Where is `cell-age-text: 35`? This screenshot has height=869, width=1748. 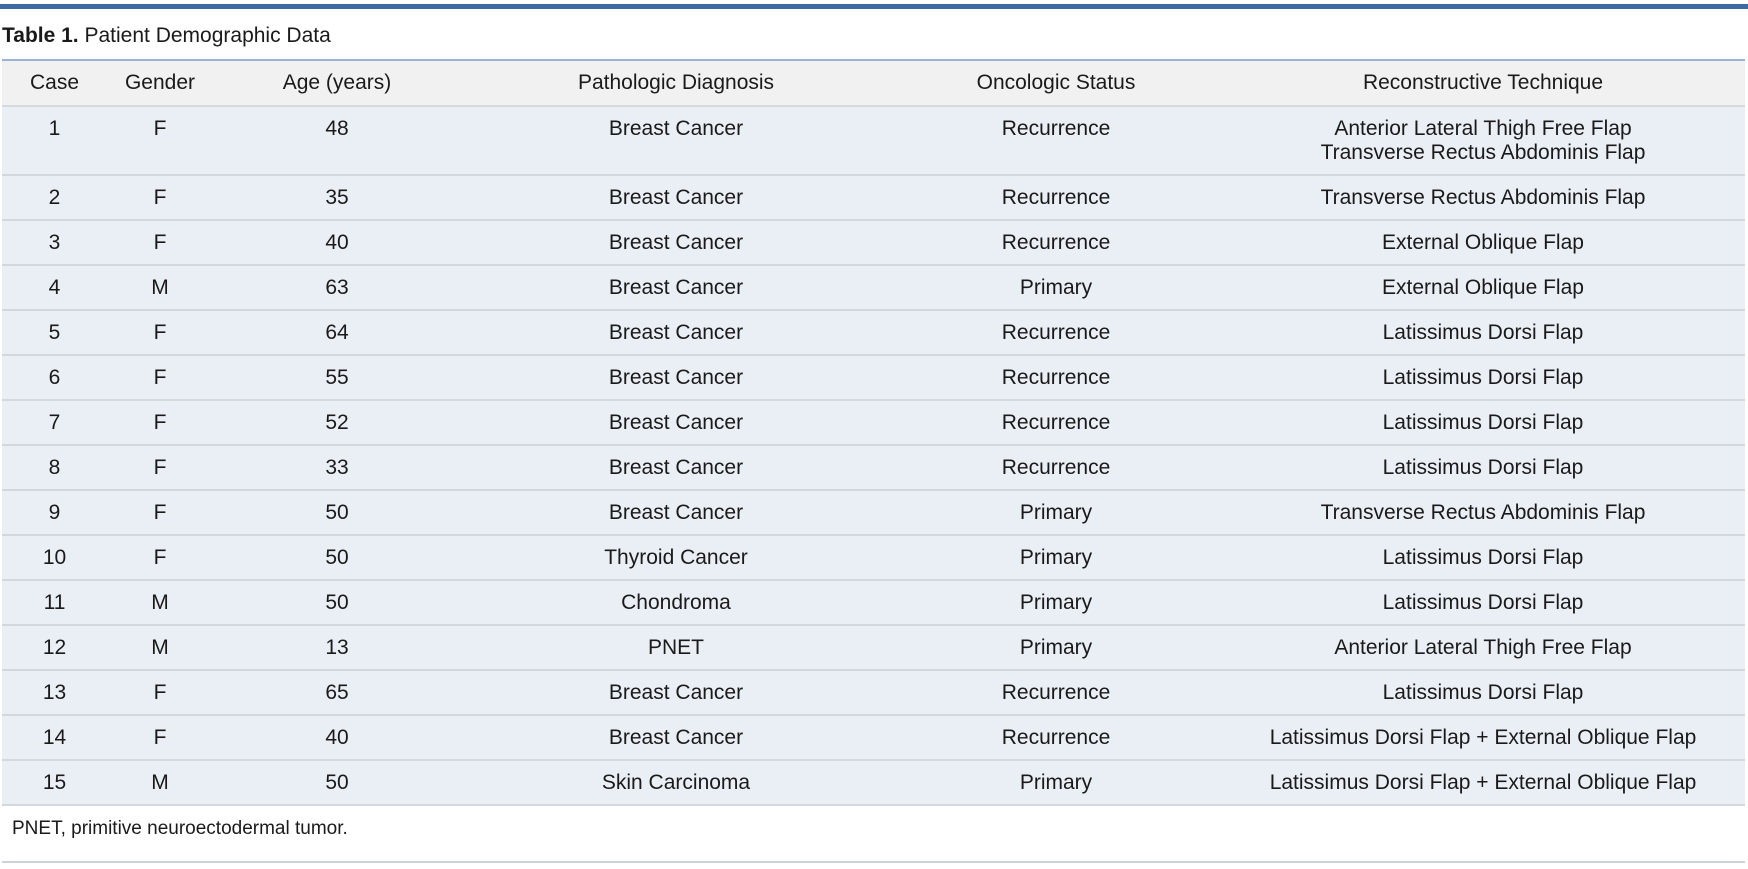 cell-age-text: 35 is located at coordinates (337, 197).